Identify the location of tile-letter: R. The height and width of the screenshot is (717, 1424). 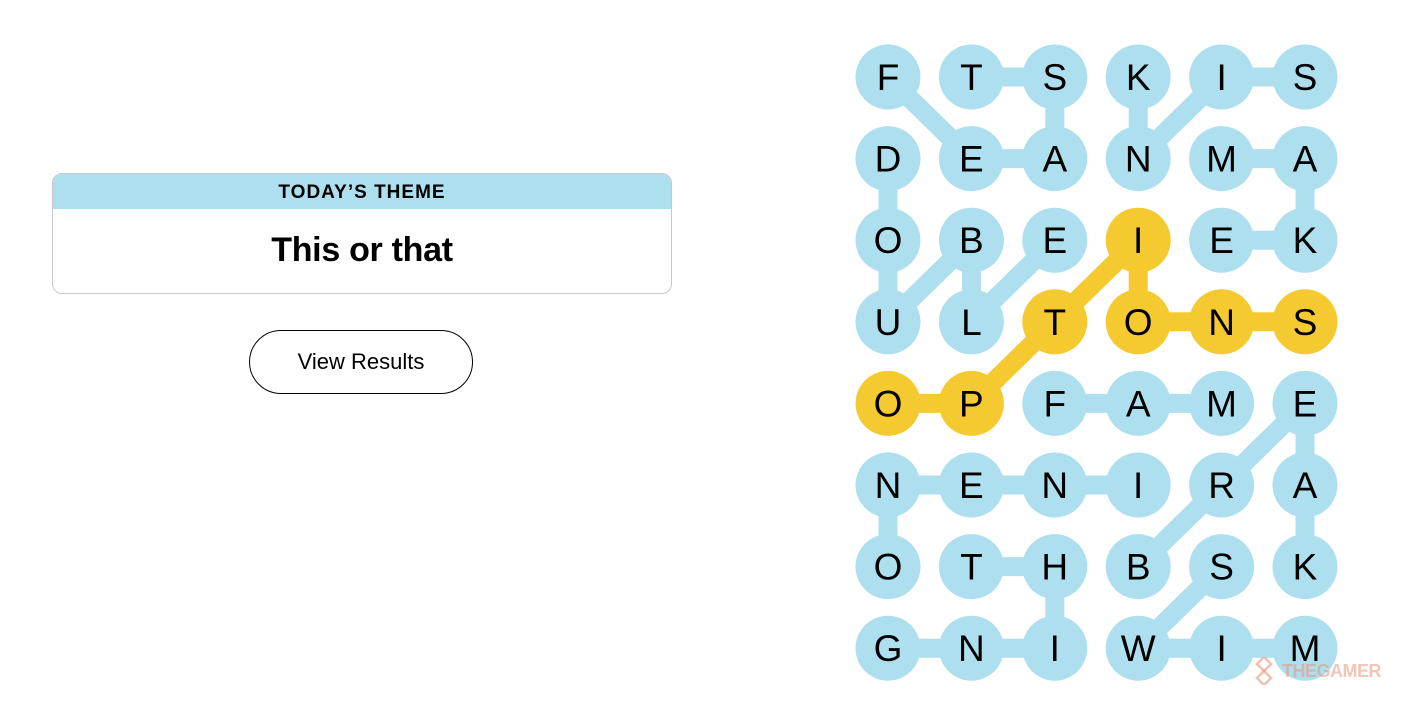
(1221, 485).